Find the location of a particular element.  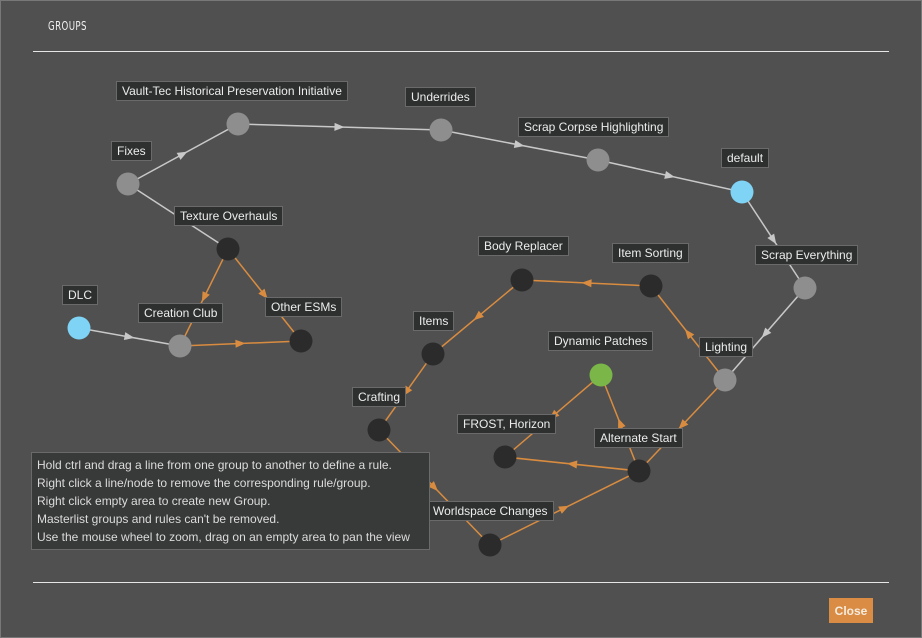

rule-edge-lighting-itemsorting is located at coordinates (688, 333).